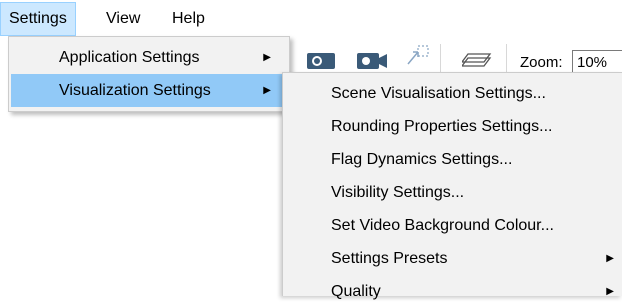 Image resolution: width=622 pixels, height=308 pixels. What do you see at coordinates (417, 58) in the screenshot?
I see `expand-icon` at bounding box center [417, 58].